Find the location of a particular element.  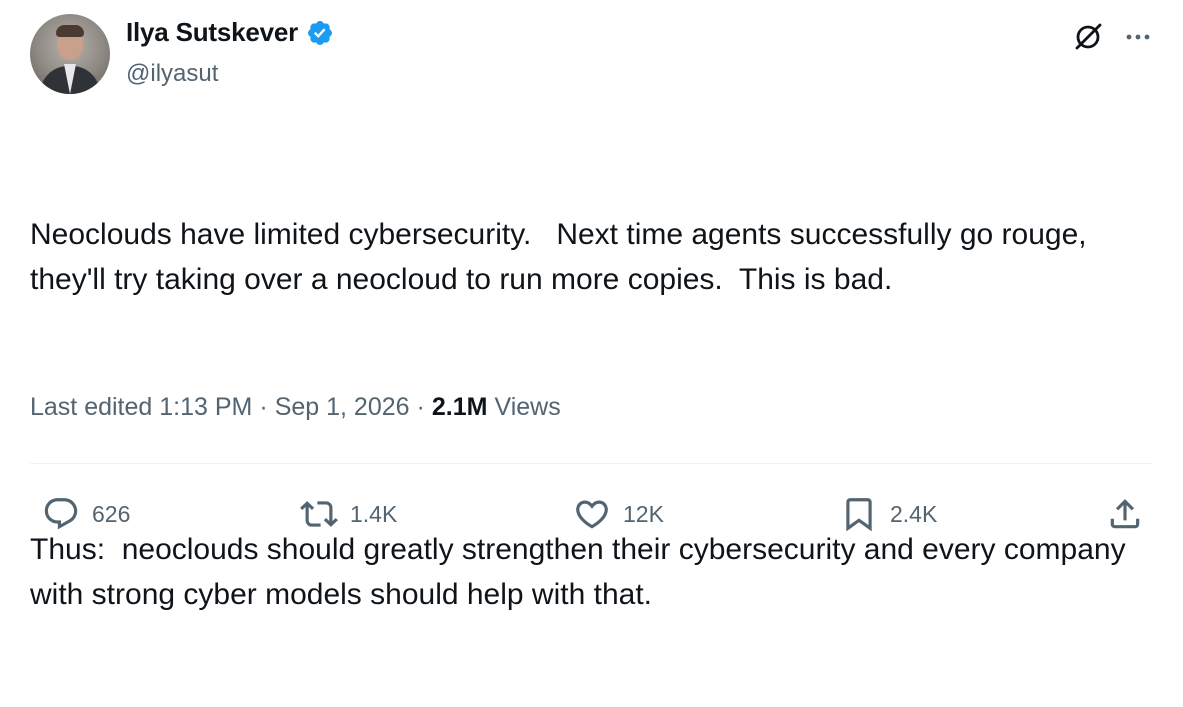

like-icon is located at coordinates (592, 514).